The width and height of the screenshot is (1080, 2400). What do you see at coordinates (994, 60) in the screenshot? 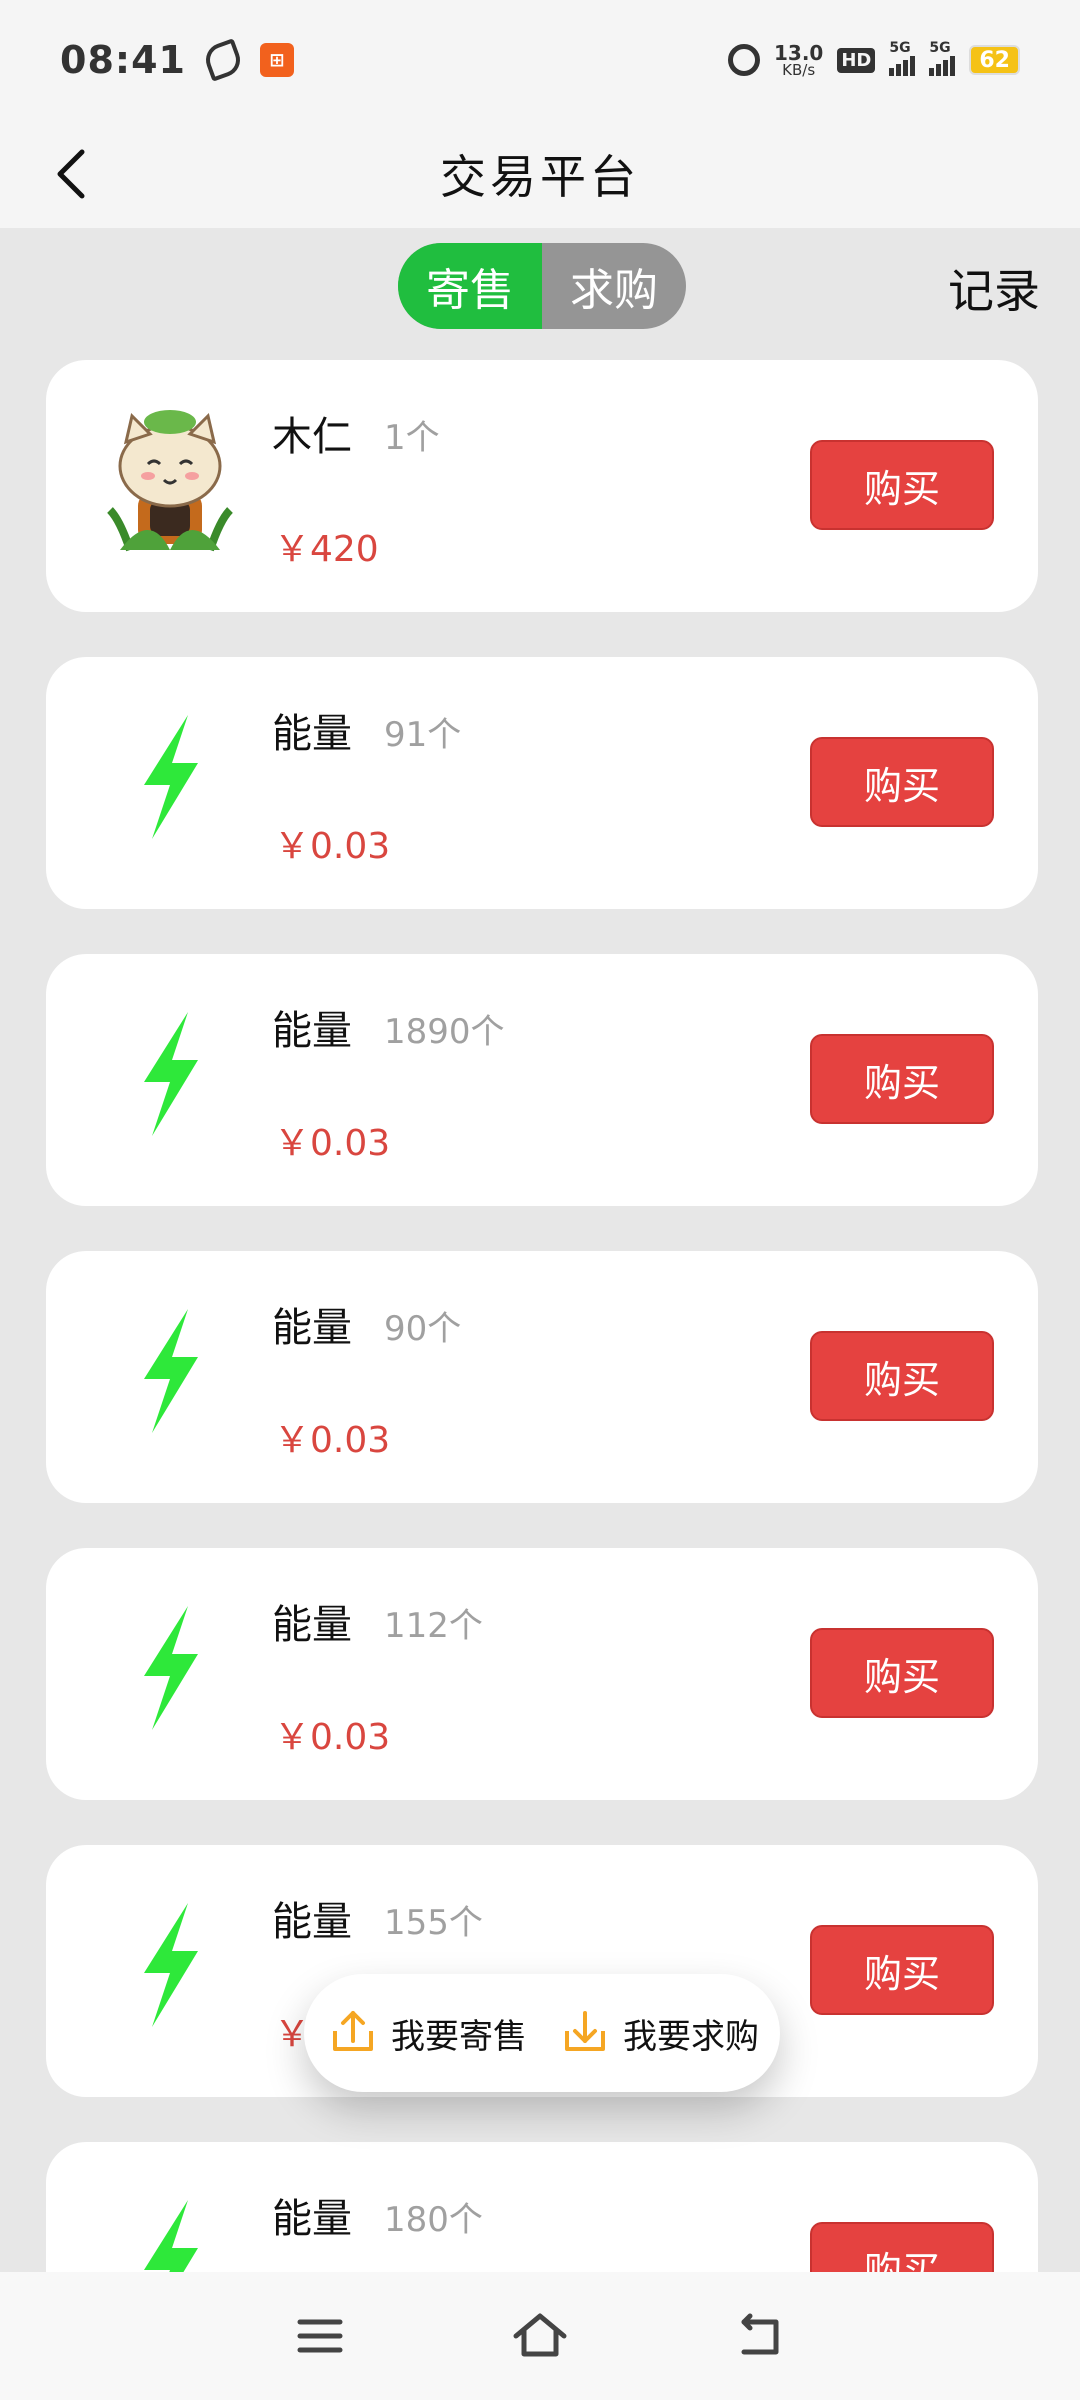
I see `battery-icon: 62` at bounding box center [994, 60].